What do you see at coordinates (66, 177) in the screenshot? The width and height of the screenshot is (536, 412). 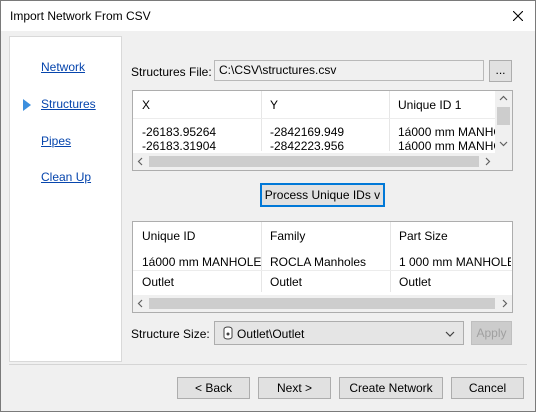 I see `sidebar-item-clean-up: Clean Up` at bounding box center [66, 177].